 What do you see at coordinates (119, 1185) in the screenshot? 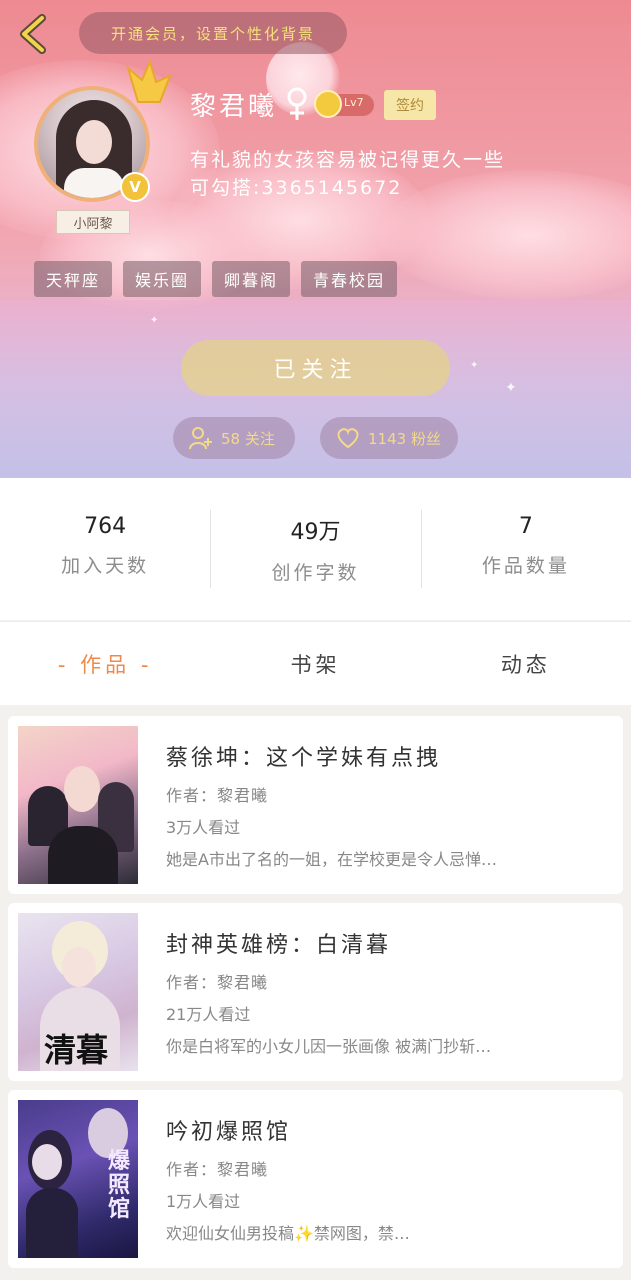
I see `cover-title-text: 爆照馆` at bounding box center [119, 1185].